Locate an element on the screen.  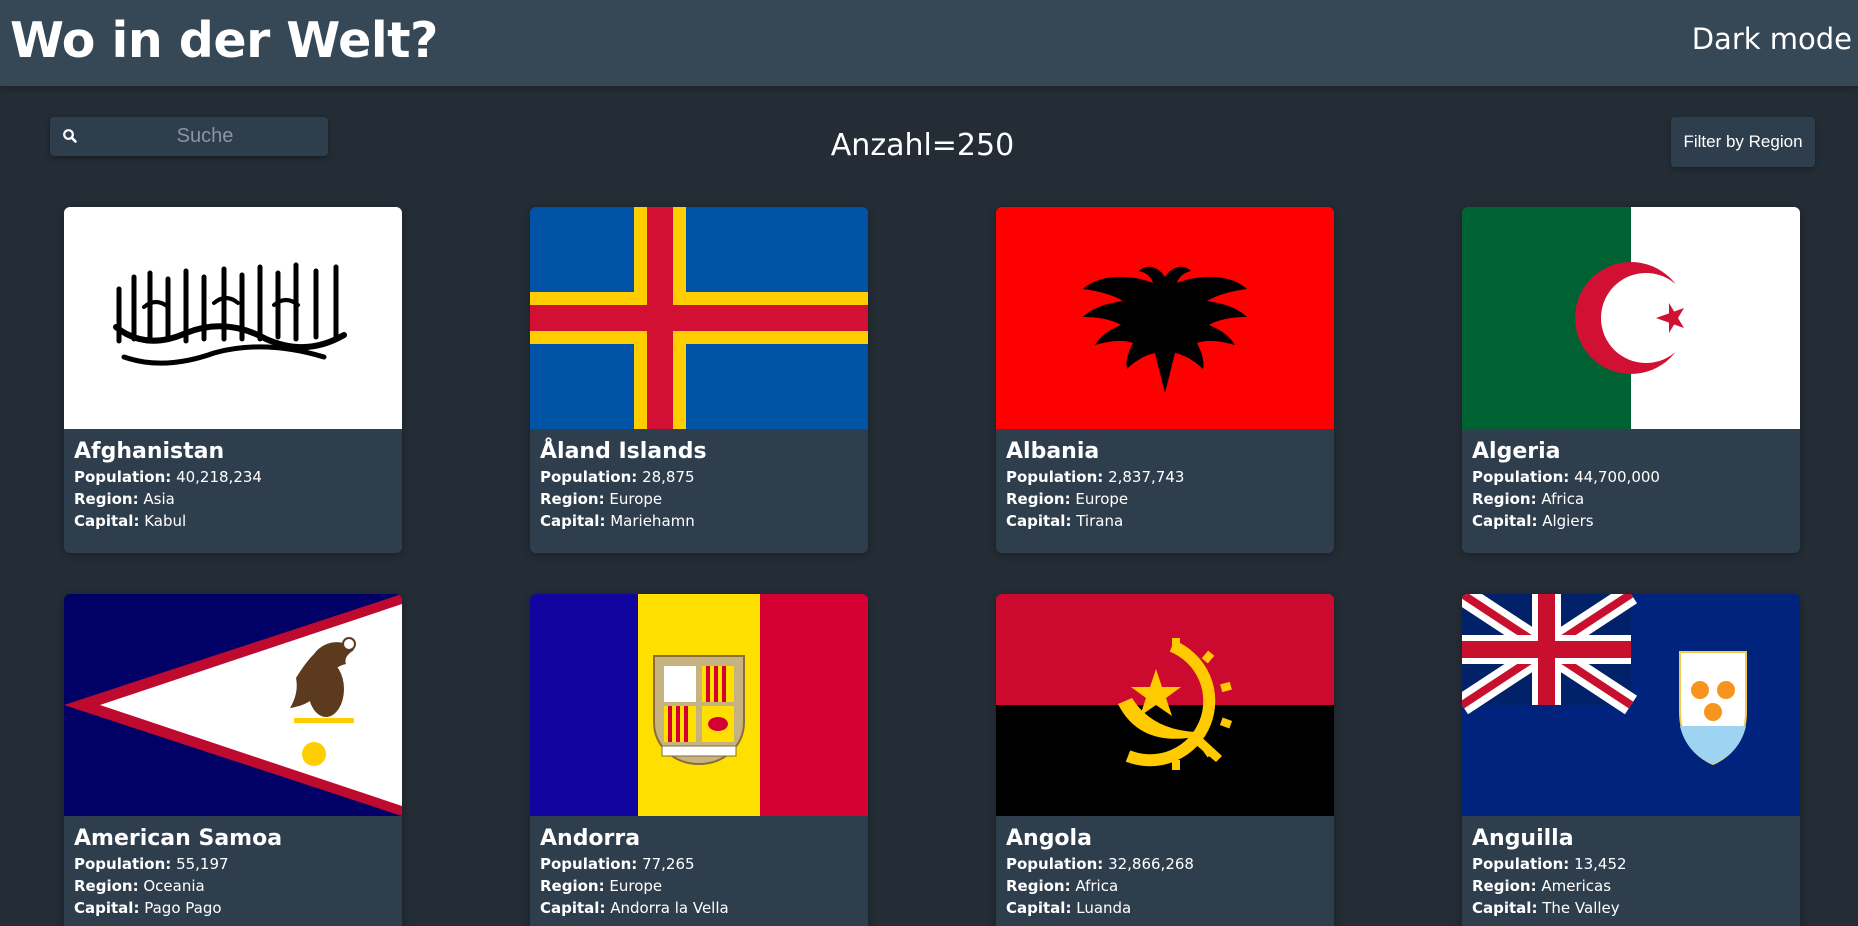
app-header: Wo in der Welt? Dark mode is located at coordinates (929, 43).